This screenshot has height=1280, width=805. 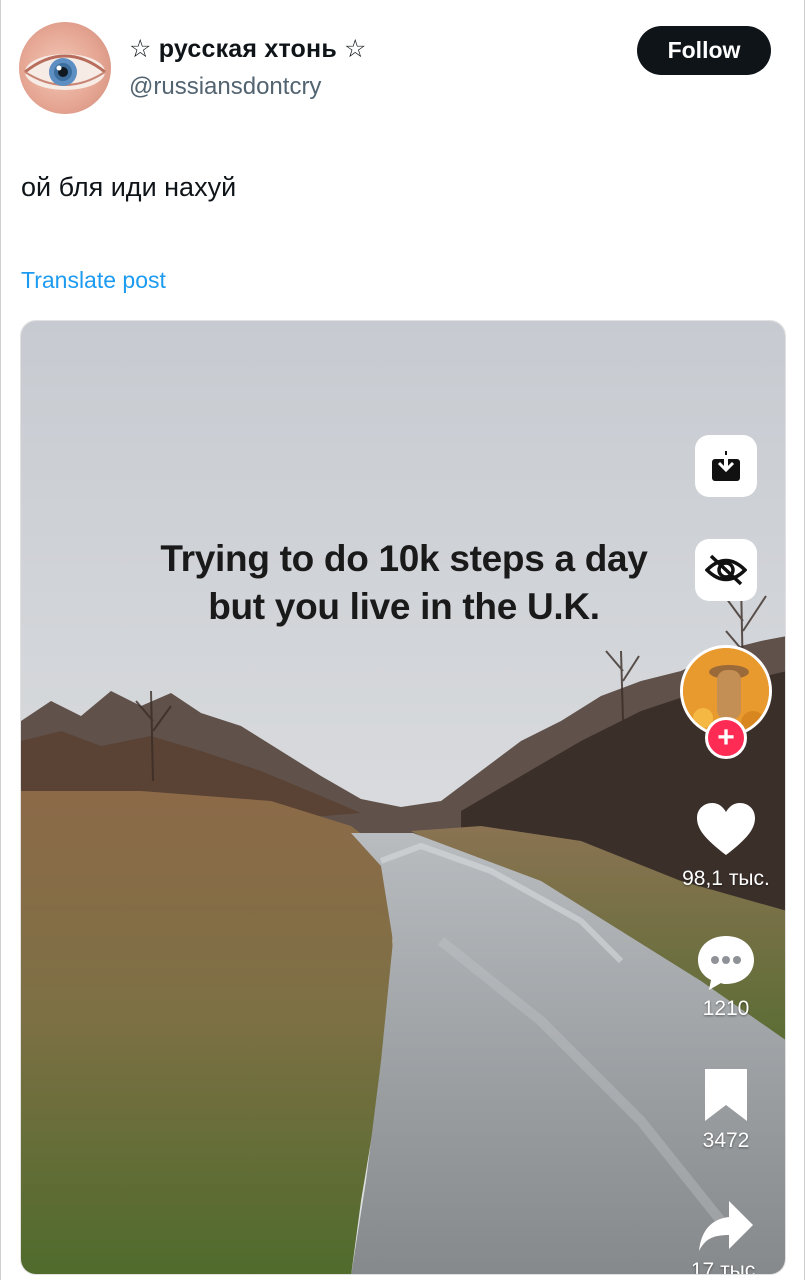 I want to click on saves-count: 3472, so click(x=726, y=1140).